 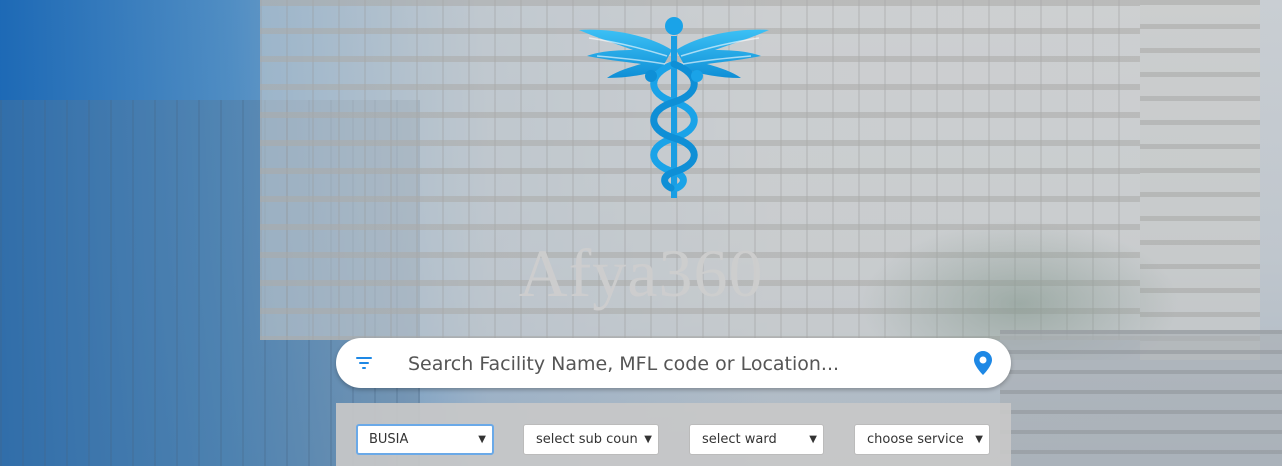 What do you see at coordinates (688, 364) in the screenshot?
I see `search-input` at bounding box center [688, 364].